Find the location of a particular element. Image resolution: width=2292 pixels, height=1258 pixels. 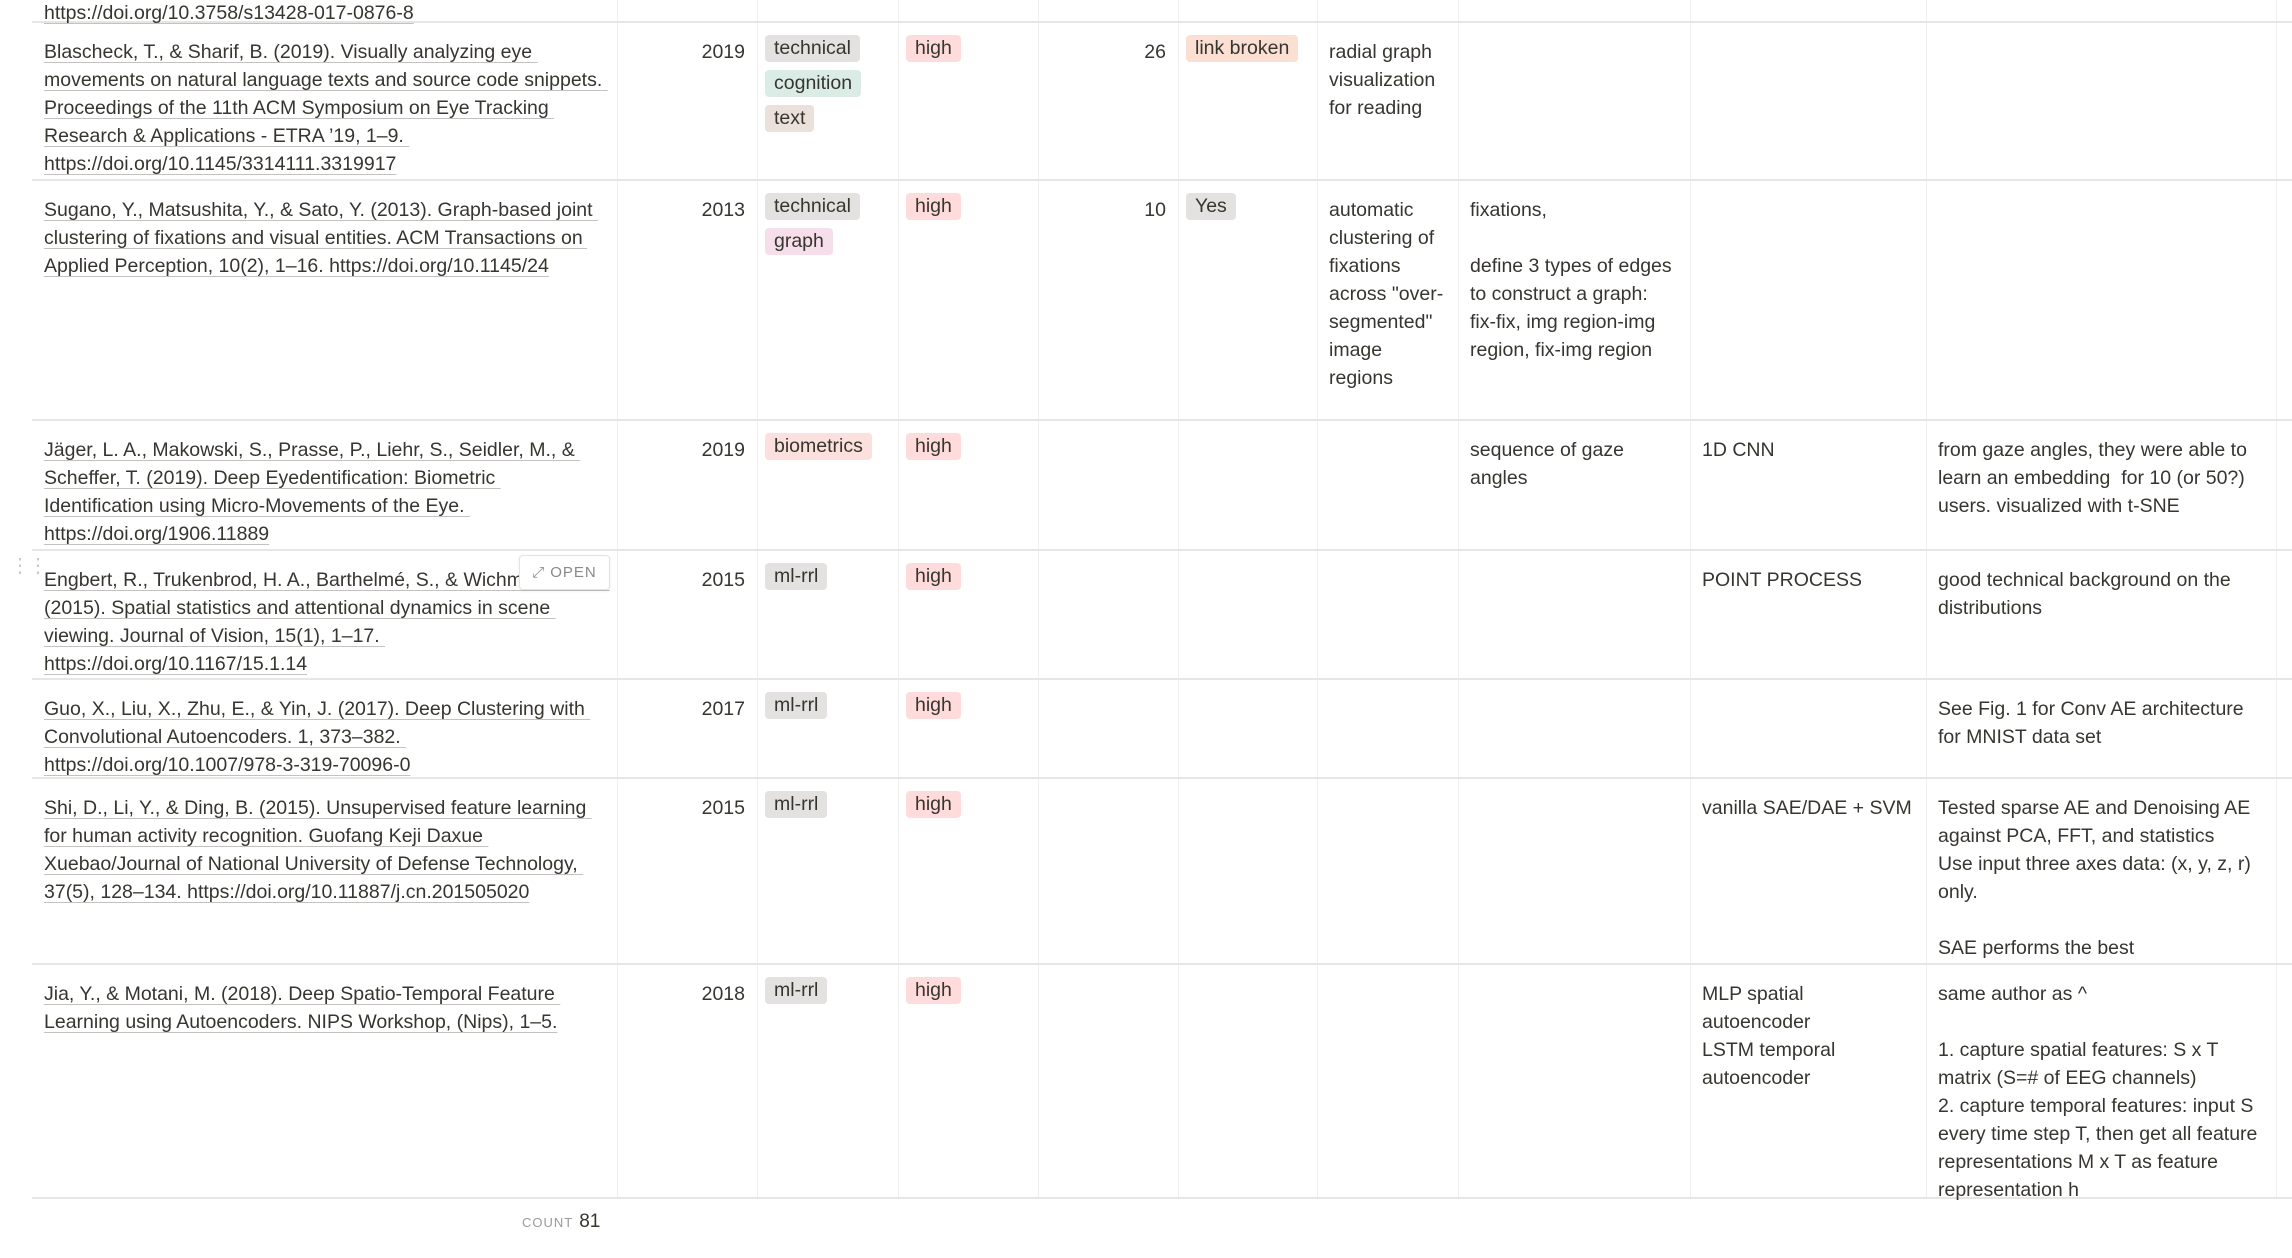

cell-tags: technical cognition text is located at coordinates (827, 101).